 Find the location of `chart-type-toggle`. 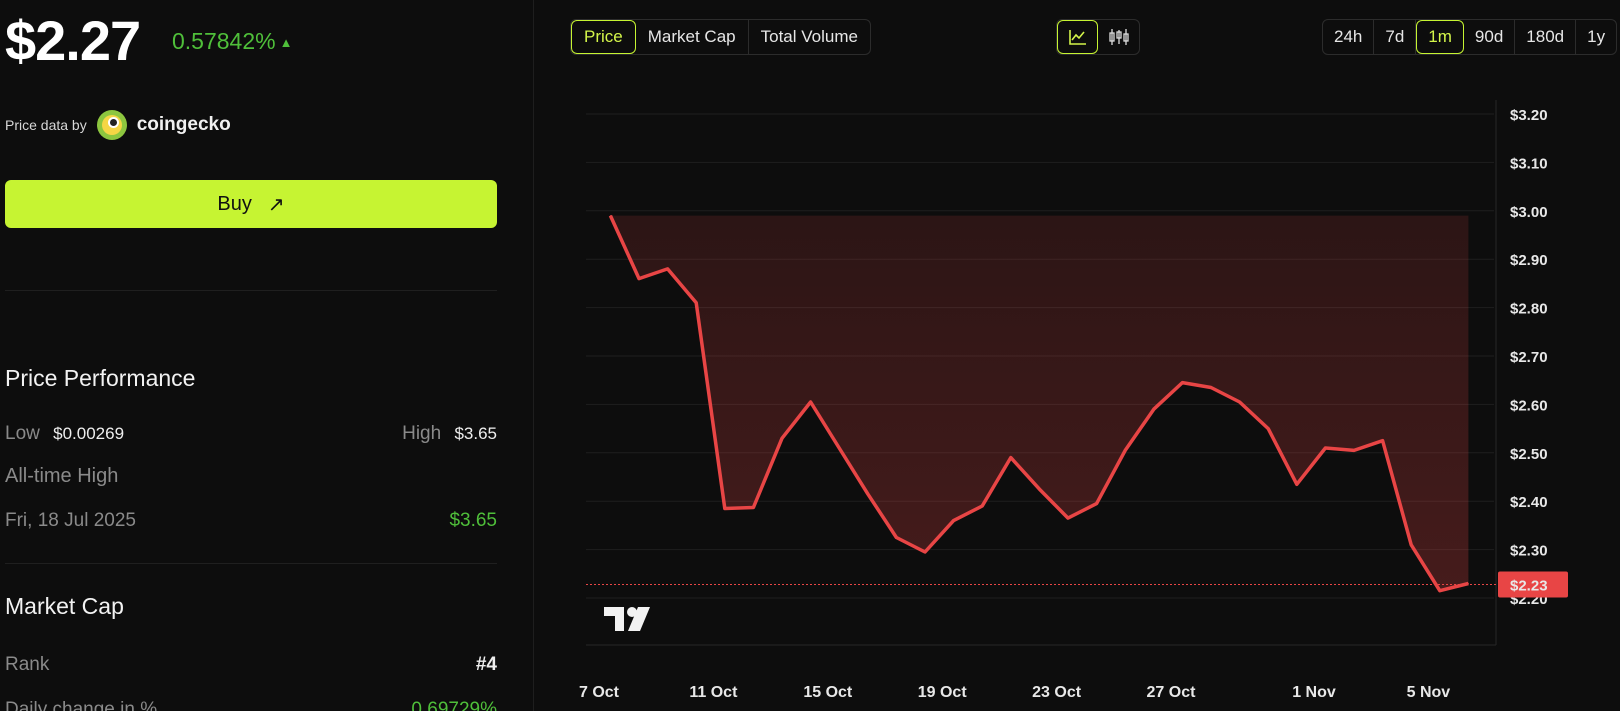

chart-type-toggle is located at coordinates (1098, 37).